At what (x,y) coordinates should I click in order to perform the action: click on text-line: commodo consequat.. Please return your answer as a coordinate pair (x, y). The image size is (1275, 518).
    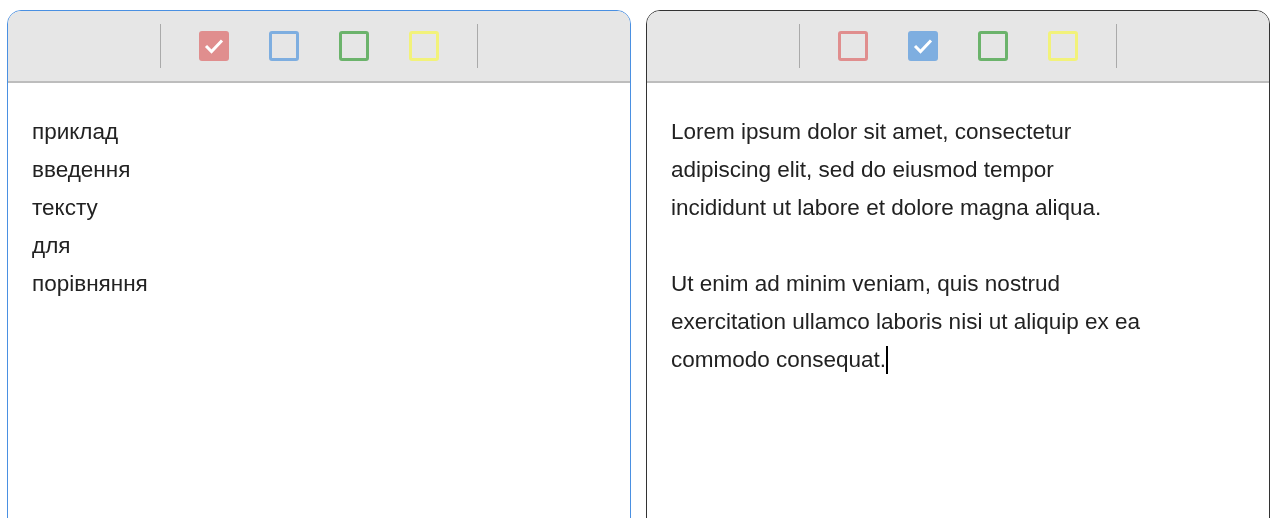
    Looking at the image, I should click on (779, 359).